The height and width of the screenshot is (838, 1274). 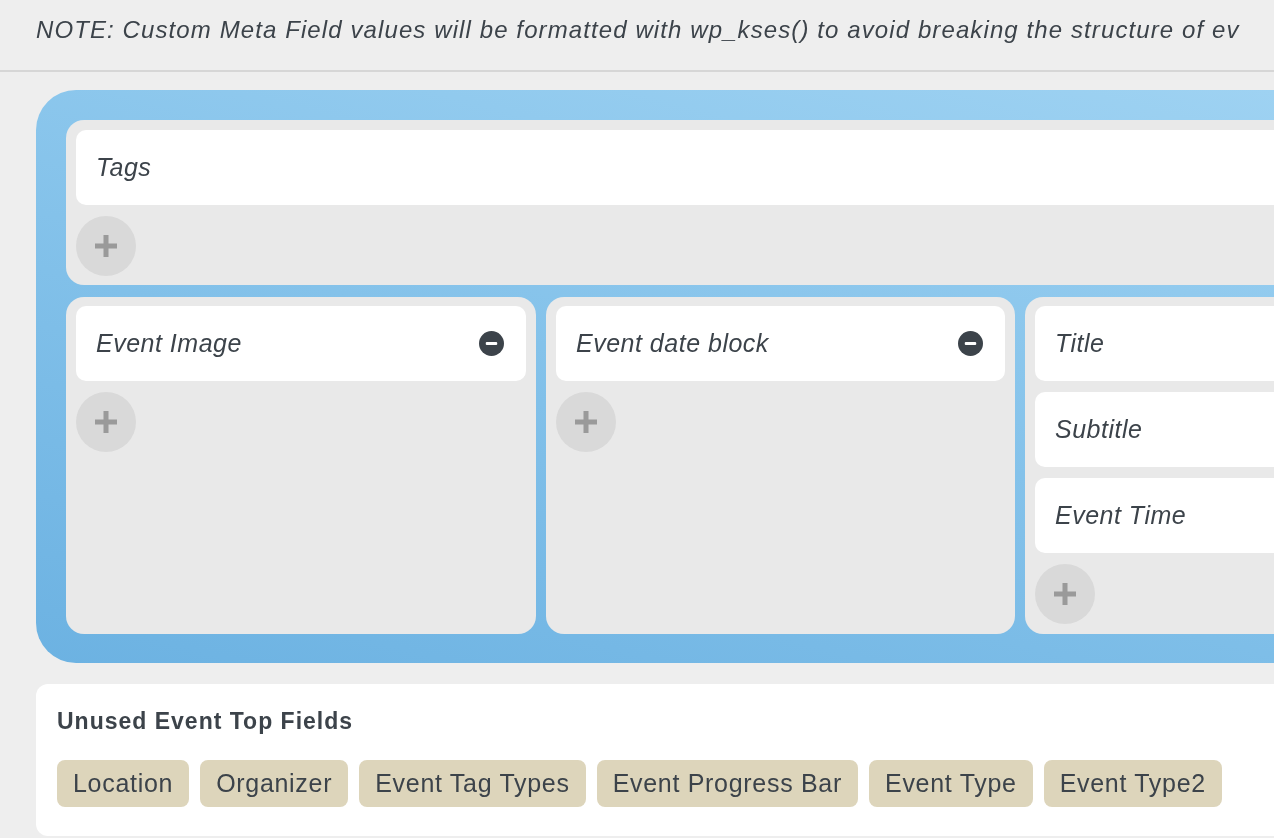 I want to click on field-chip: Event Type2, so click(x=1132, y=783).